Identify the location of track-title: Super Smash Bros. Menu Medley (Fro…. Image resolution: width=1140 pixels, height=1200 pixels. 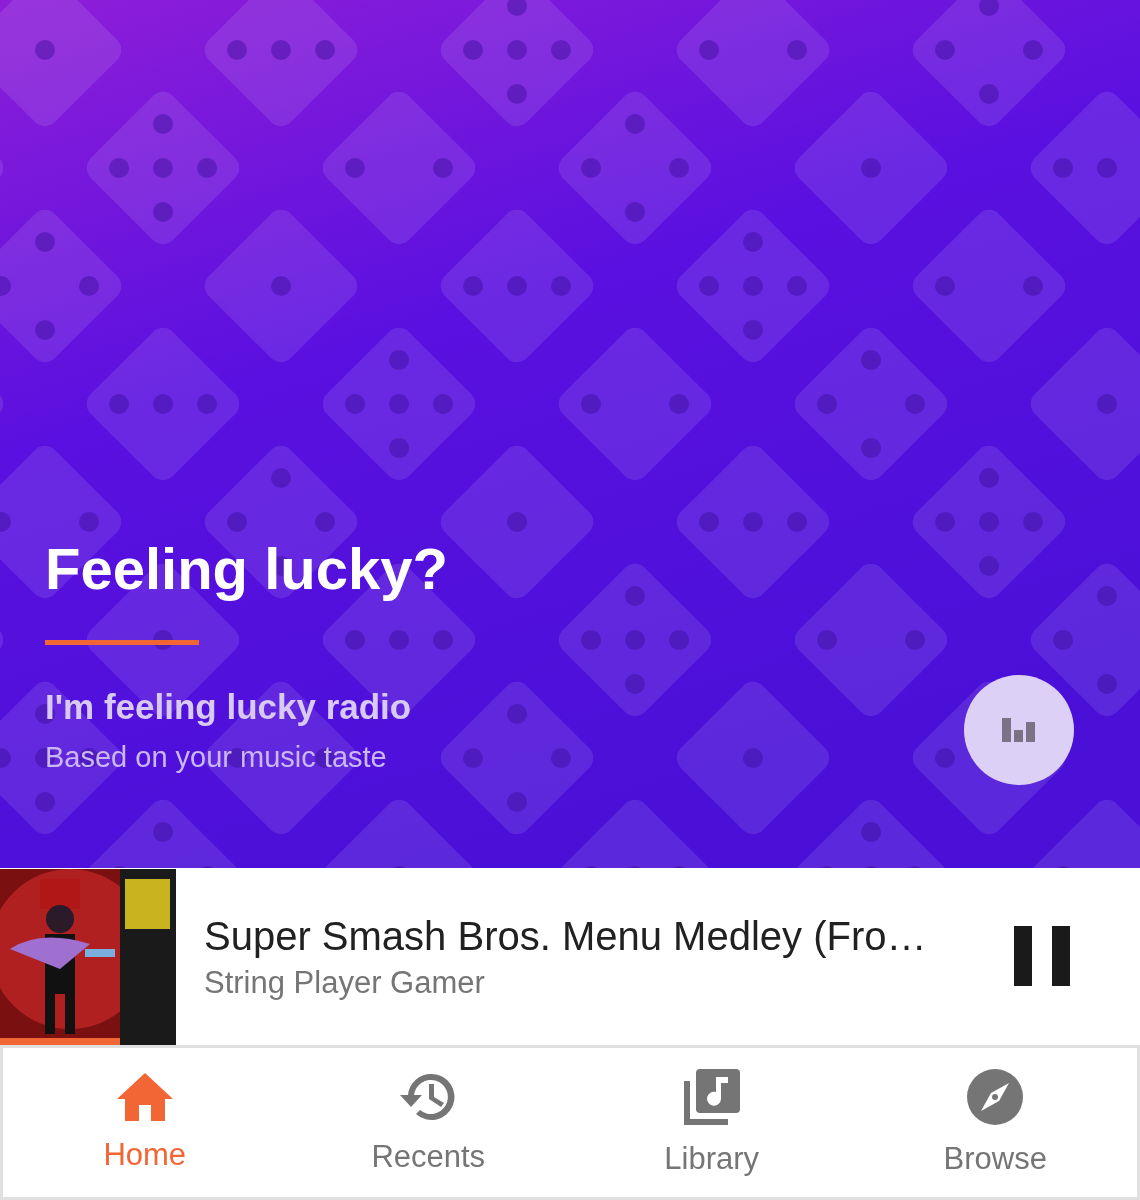
(566, 936).